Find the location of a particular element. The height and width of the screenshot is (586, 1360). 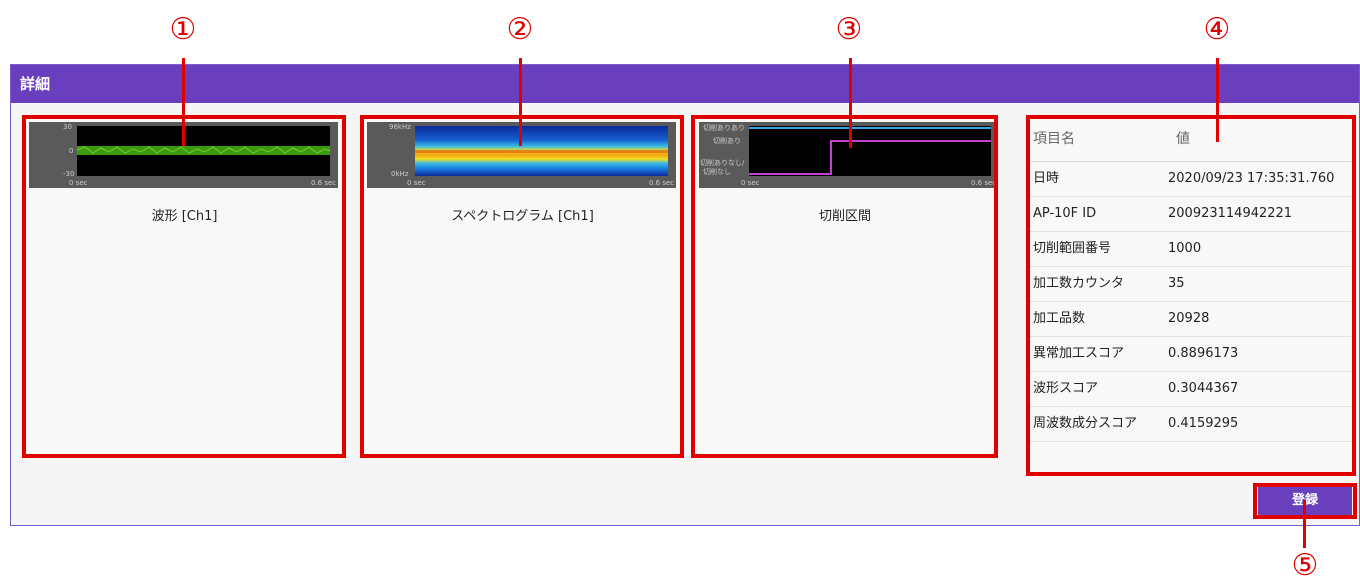

row-value: 200923114942221 is located at coordinates (1230, 213).